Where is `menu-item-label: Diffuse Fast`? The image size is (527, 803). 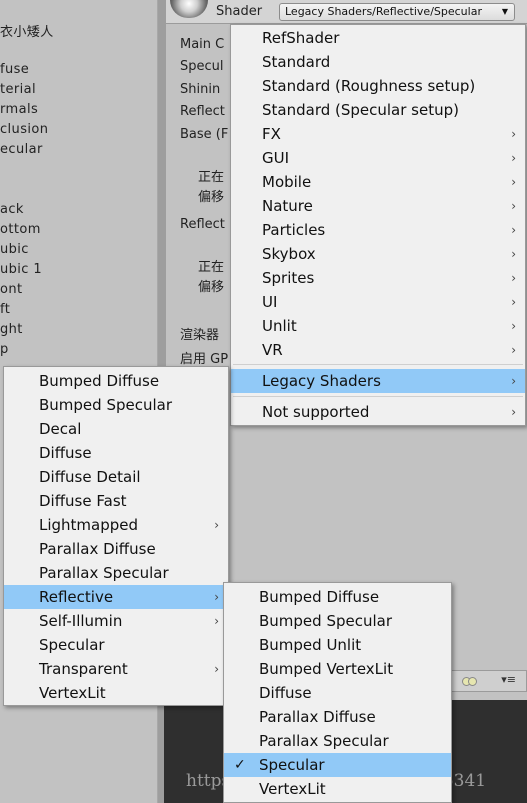 menu-item-label: Diffuse Fast is located at coordinates (83, 501).